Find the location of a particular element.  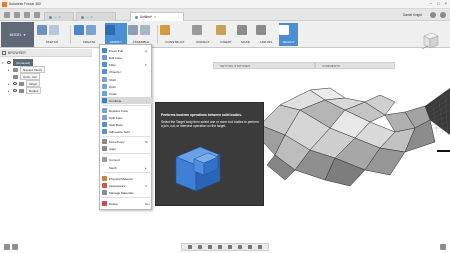

convert-icon is located at coordinates (104, 159).